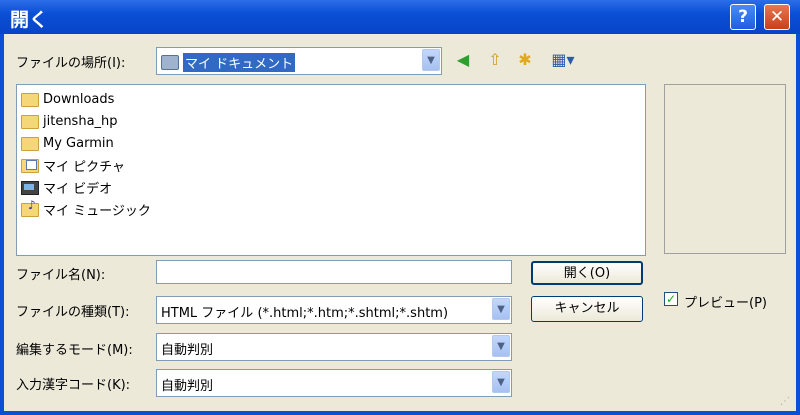 This screenshot has width=800, height=415. Describe the element at coordinates (305, 313) in the screenshot. I see `filetype-value: HTML ファイル (*.html;*.htm;*.shtml;*.shtm)` at that location.